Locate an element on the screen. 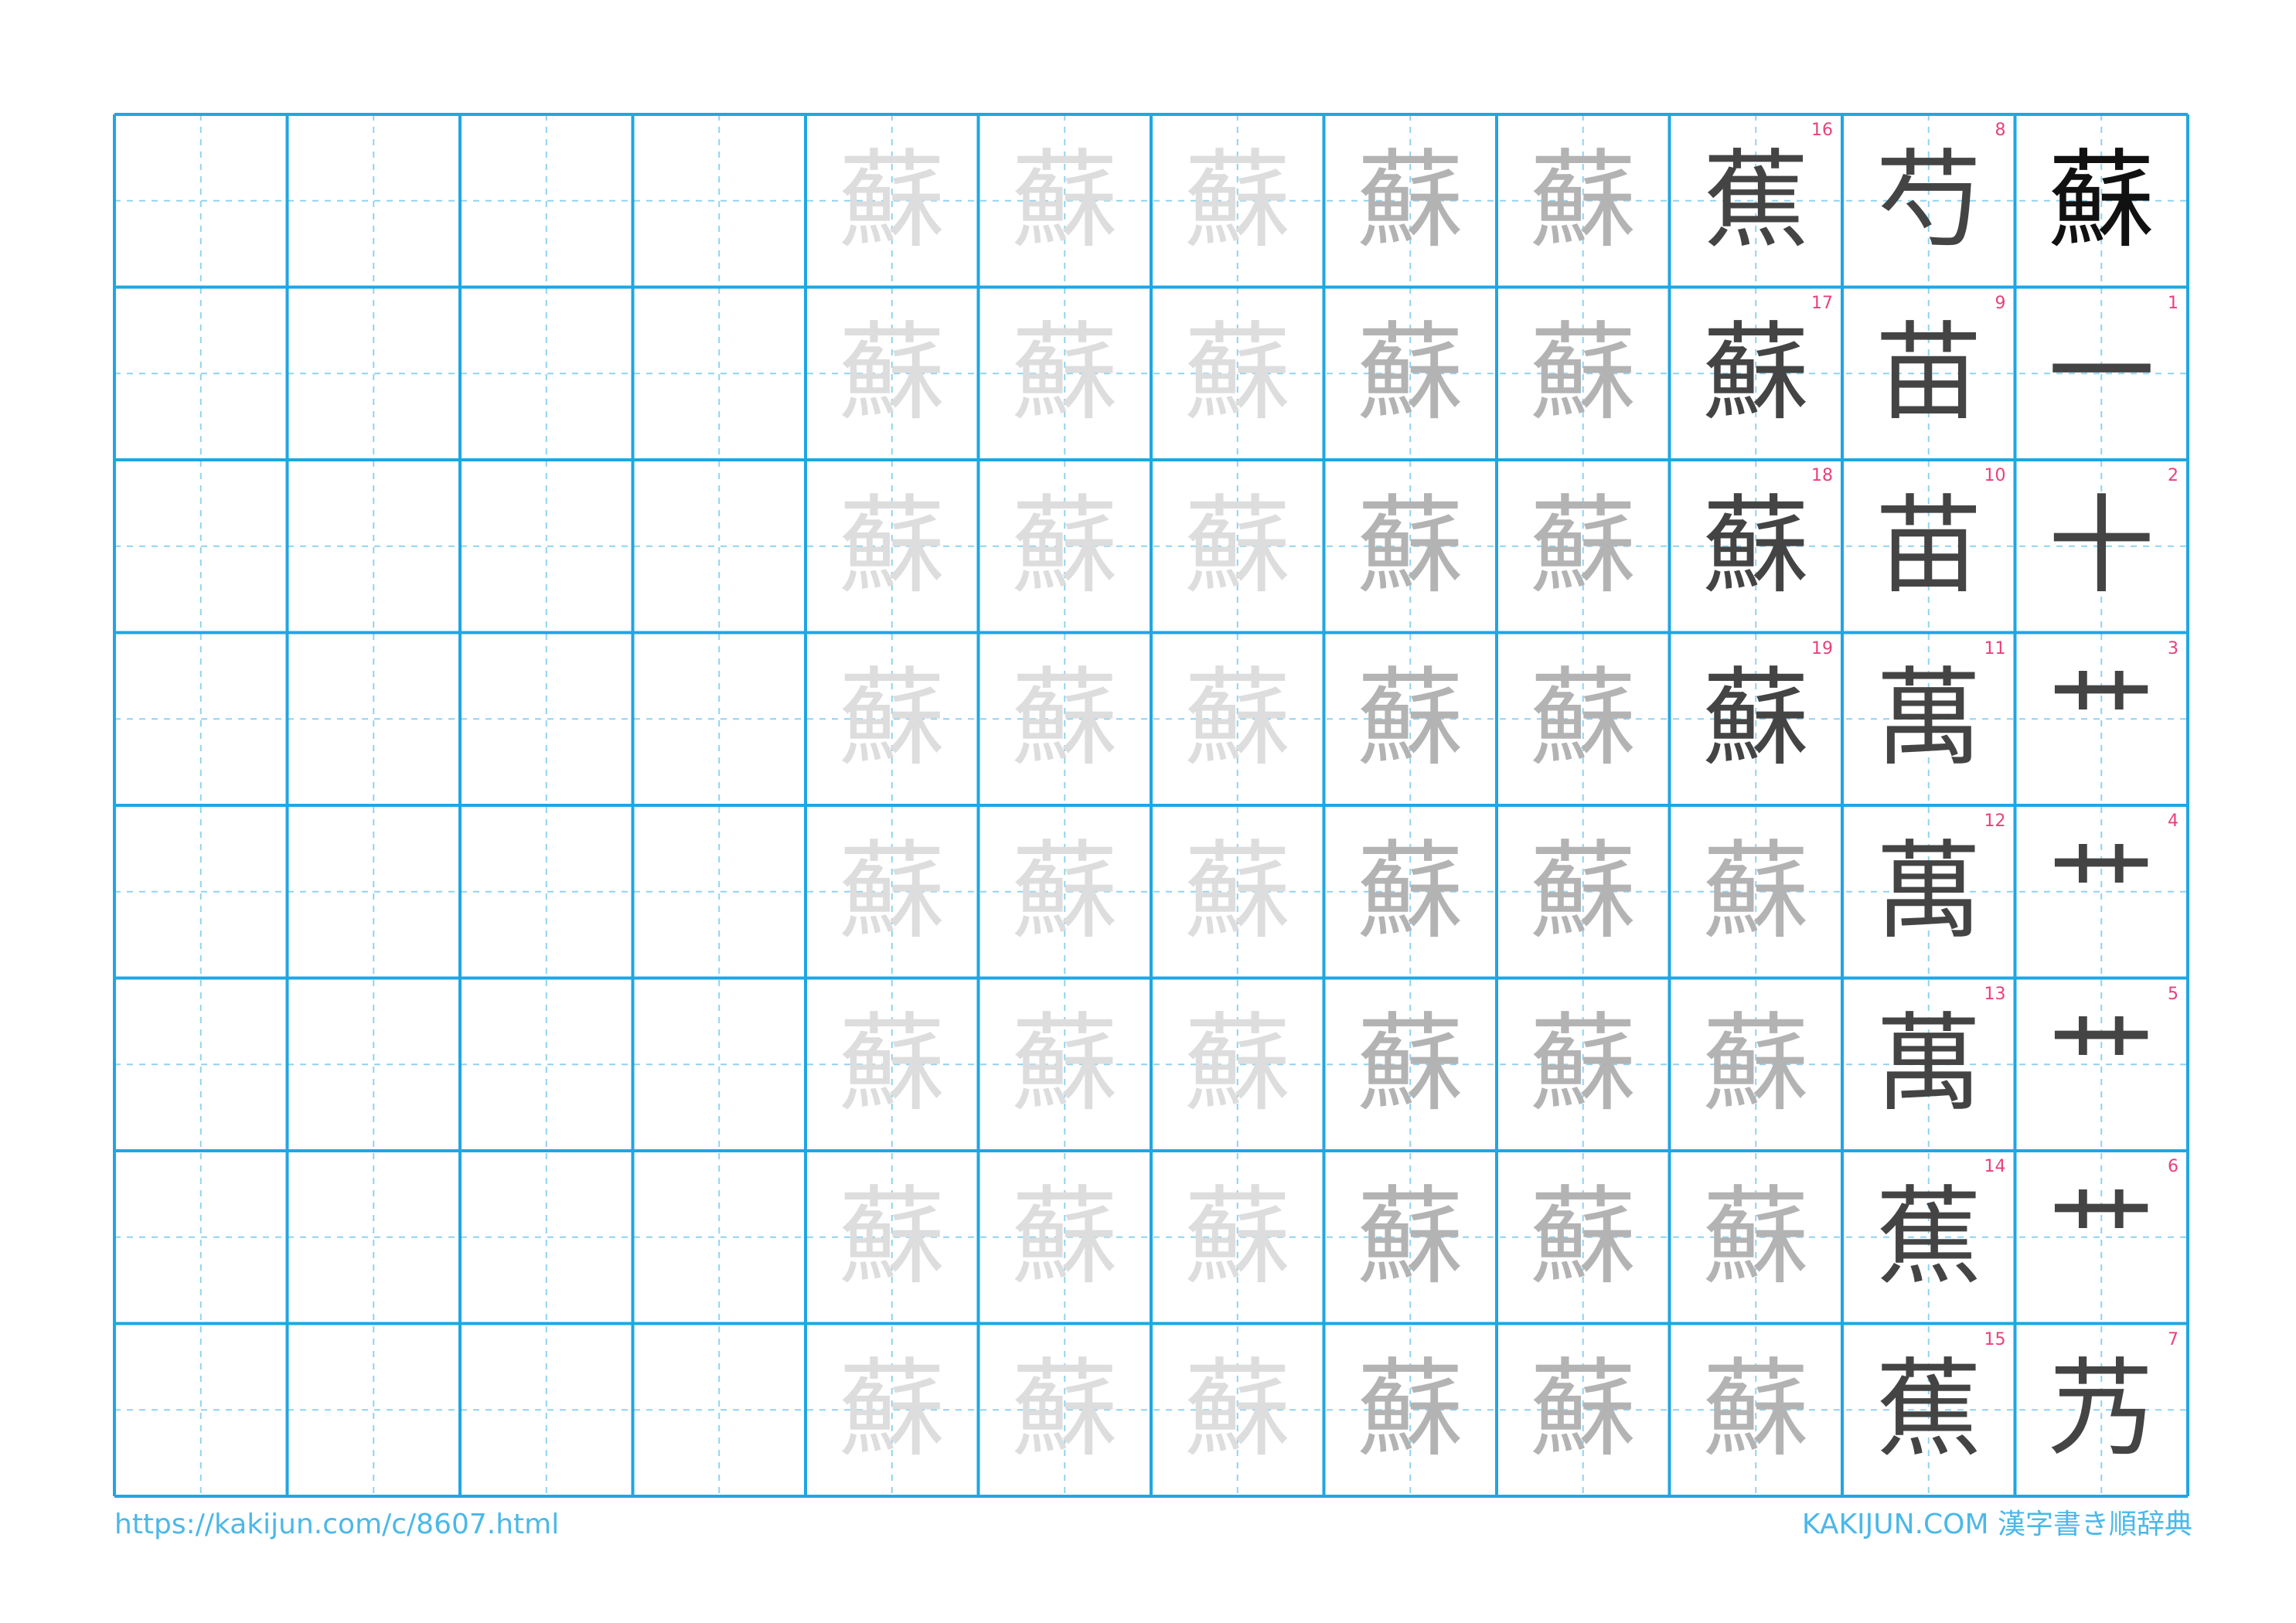 Image resolution: width=2296 pixels, height=1623 pixels. stroke-number: 12 is located at coordinates (1995, 821).